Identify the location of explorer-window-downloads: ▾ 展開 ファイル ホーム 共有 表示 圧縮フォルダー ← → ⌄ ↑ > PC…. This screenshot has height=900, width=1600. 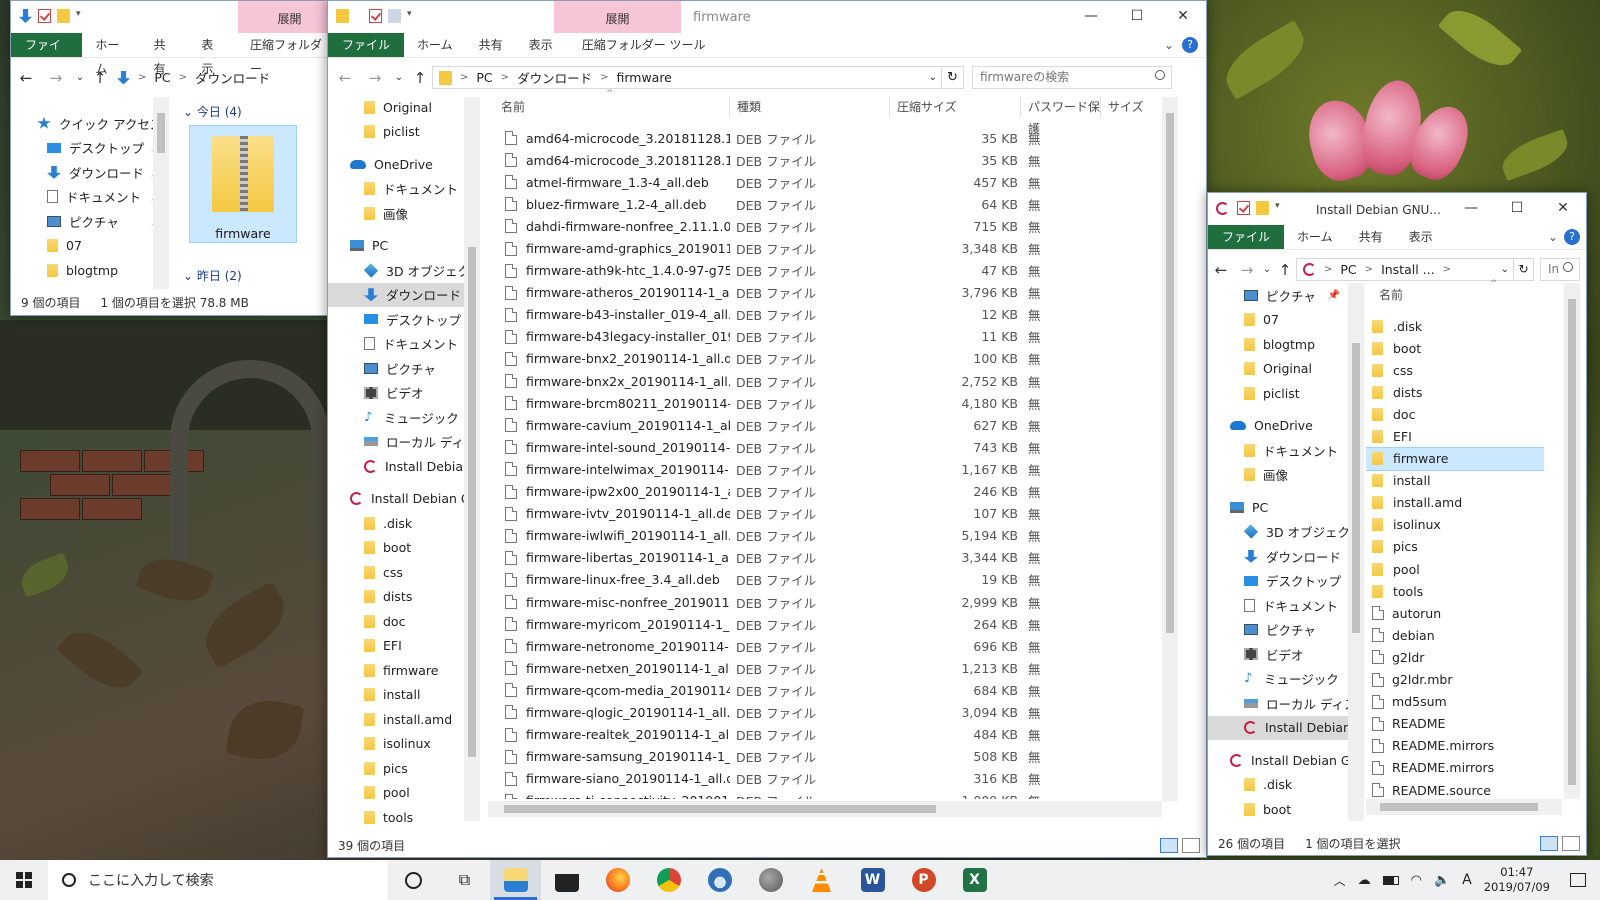
(175, 158).